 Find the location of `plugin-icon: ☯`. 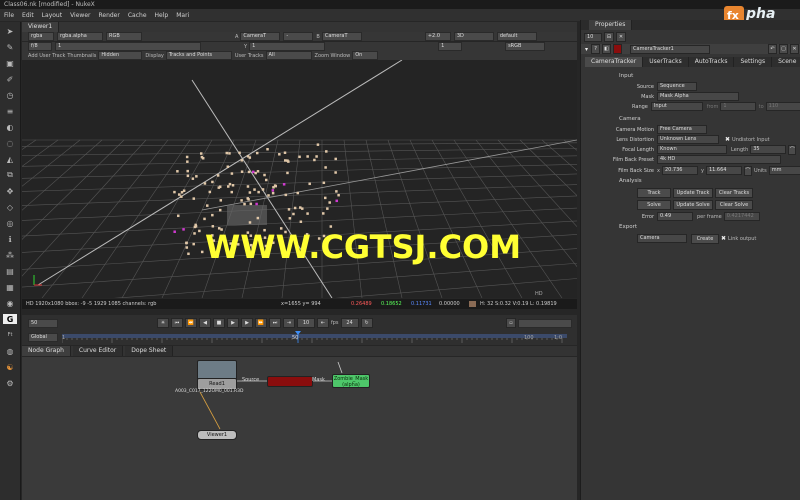

plugin-icon: ☯ is located at coordinates (10, 367).